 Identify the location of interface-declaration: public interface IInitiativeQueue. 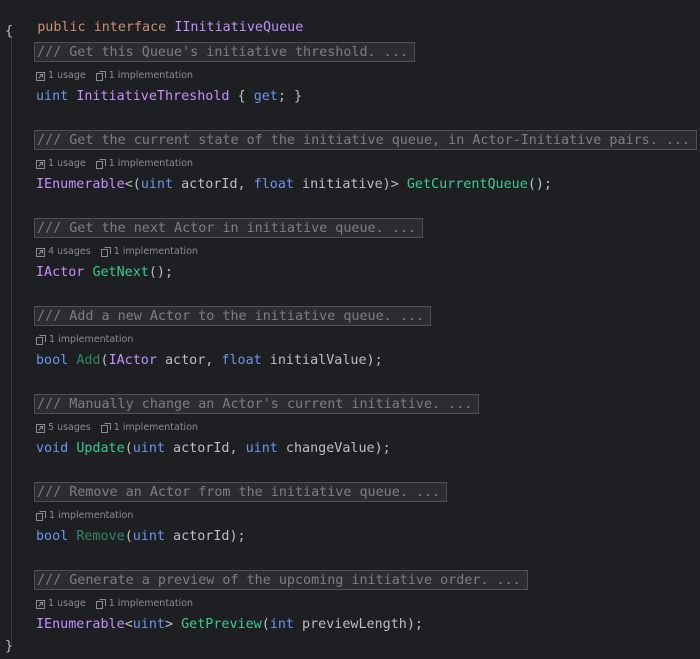
(154, 18).